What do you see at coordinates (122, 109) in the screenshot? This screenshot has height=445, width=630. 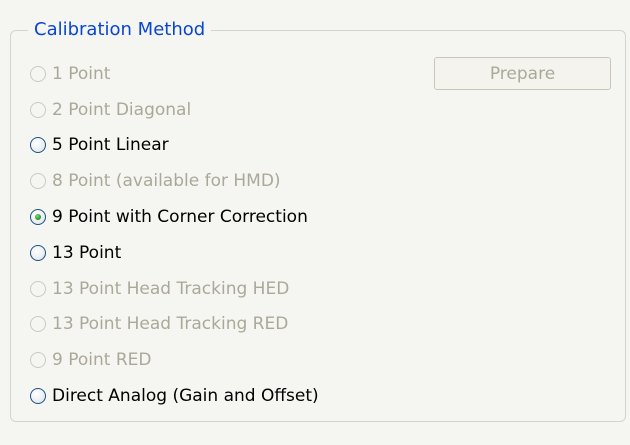 I see `option-label: 2 Point Diagonal` at bounding box center [122, 109].